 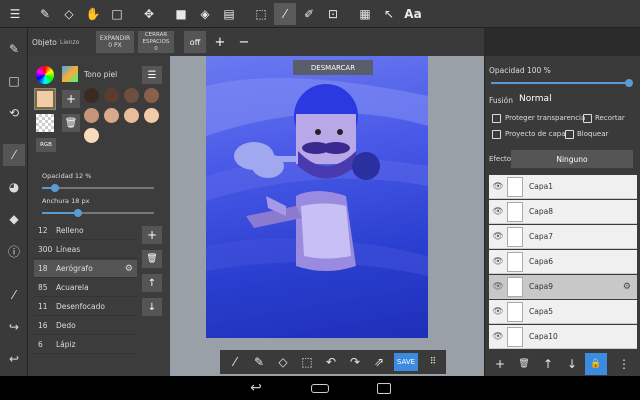 What do you see at coordinates (220, 42) in the screenshot?
I see `increase-button: +` at bounding box center [220, 42].